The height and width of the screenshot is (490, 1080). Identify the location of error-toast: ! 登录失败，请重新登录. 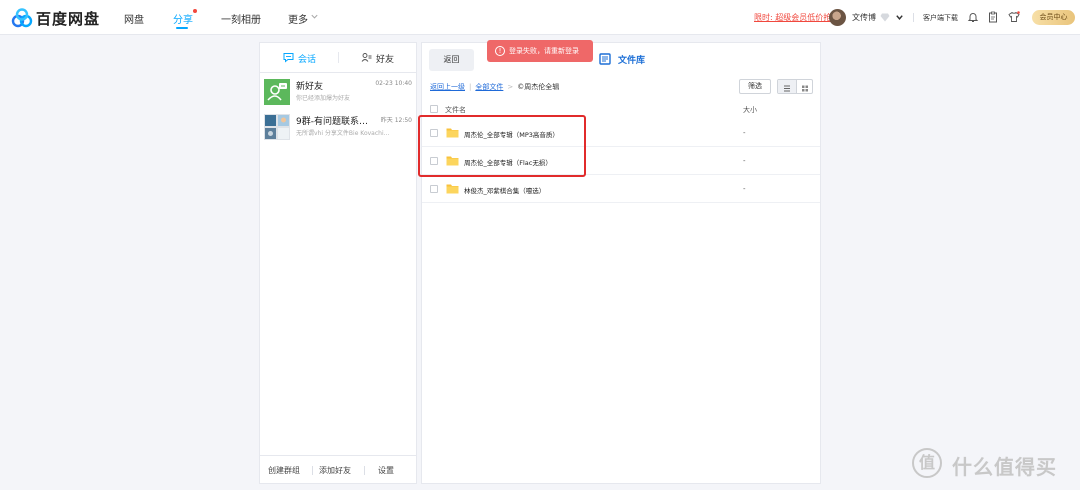
(540, 51).